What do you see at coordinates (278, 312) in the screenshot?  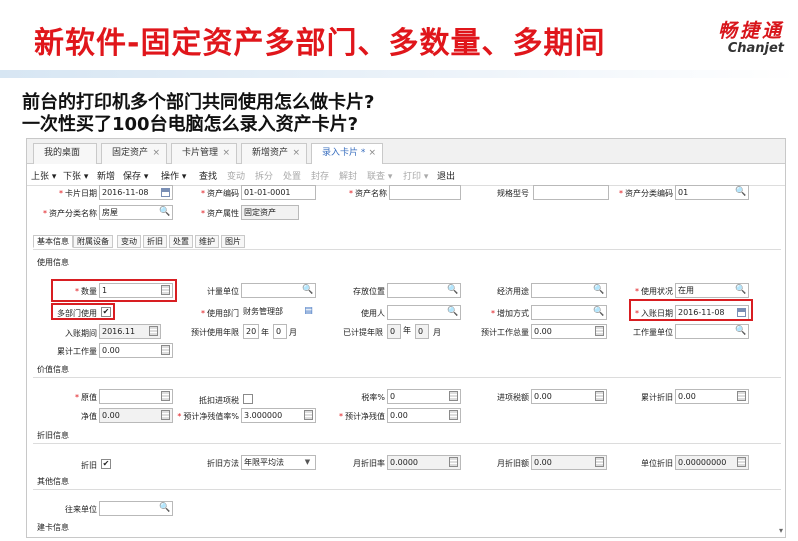 I see `dept-field: 财务管理部 ▤` at bounding box center [278, 312].